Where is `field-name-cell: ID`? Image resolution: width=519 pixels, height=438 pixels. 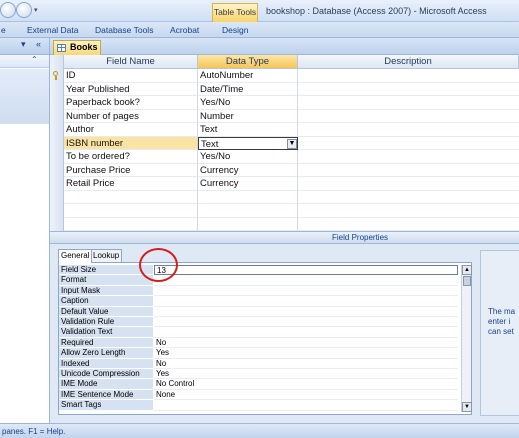
field-name-cell: ID is located at coordinates (131, 76).